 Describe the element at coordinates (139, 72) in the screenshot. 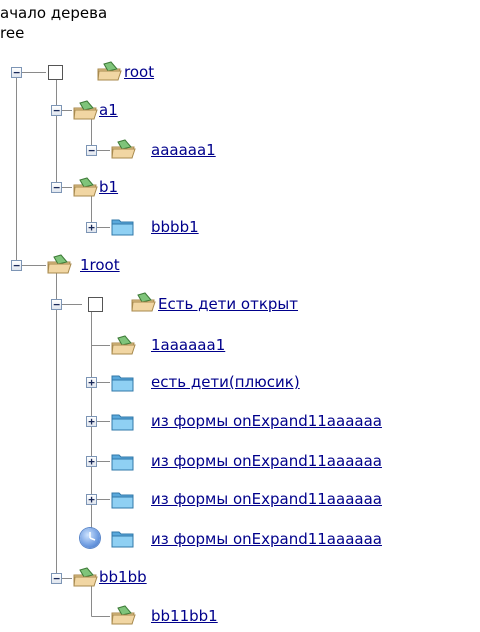

I see `tree-node-link: root` at that location.